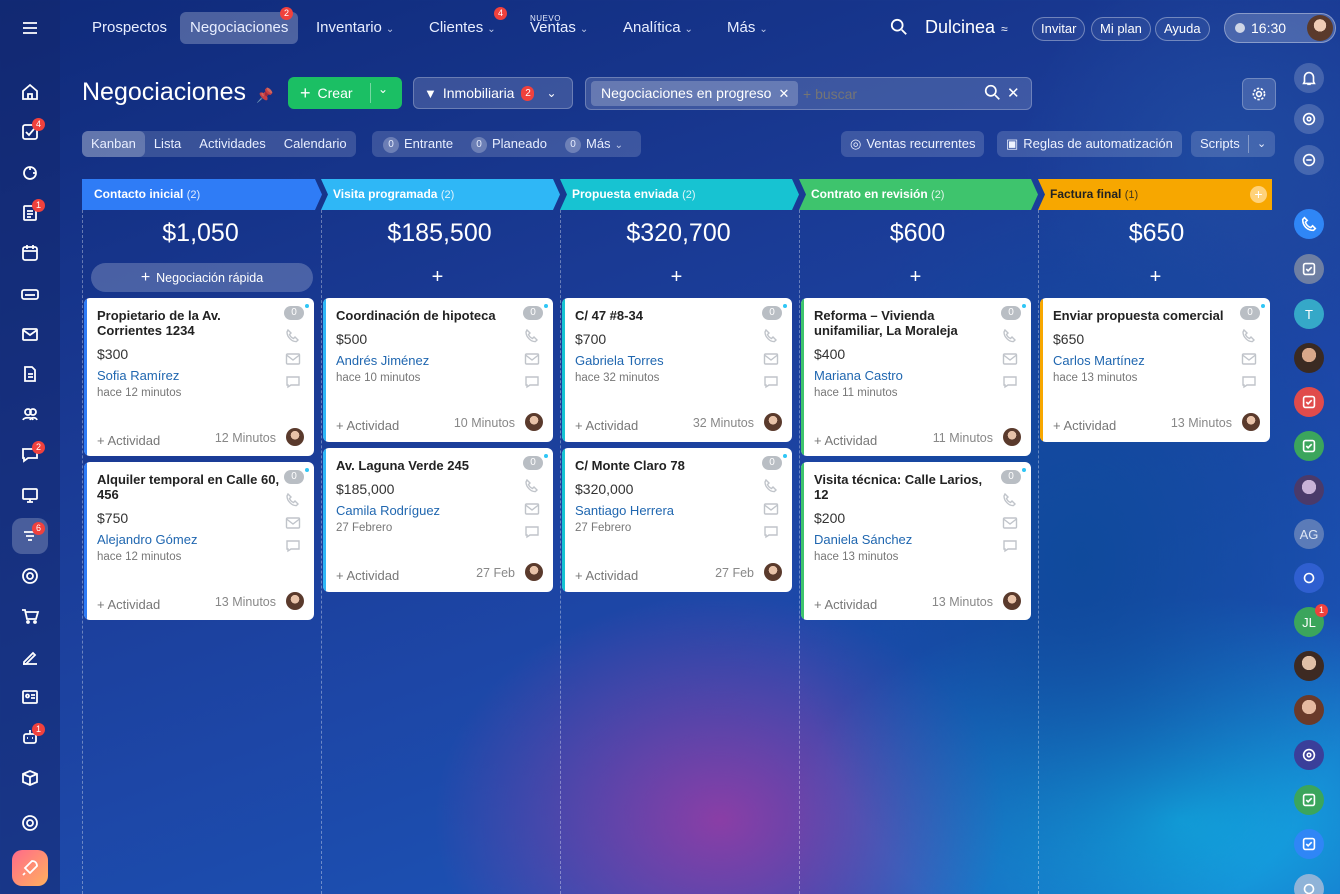  I want to click on counter-planned: 0 Planeado, so click(509, 144).